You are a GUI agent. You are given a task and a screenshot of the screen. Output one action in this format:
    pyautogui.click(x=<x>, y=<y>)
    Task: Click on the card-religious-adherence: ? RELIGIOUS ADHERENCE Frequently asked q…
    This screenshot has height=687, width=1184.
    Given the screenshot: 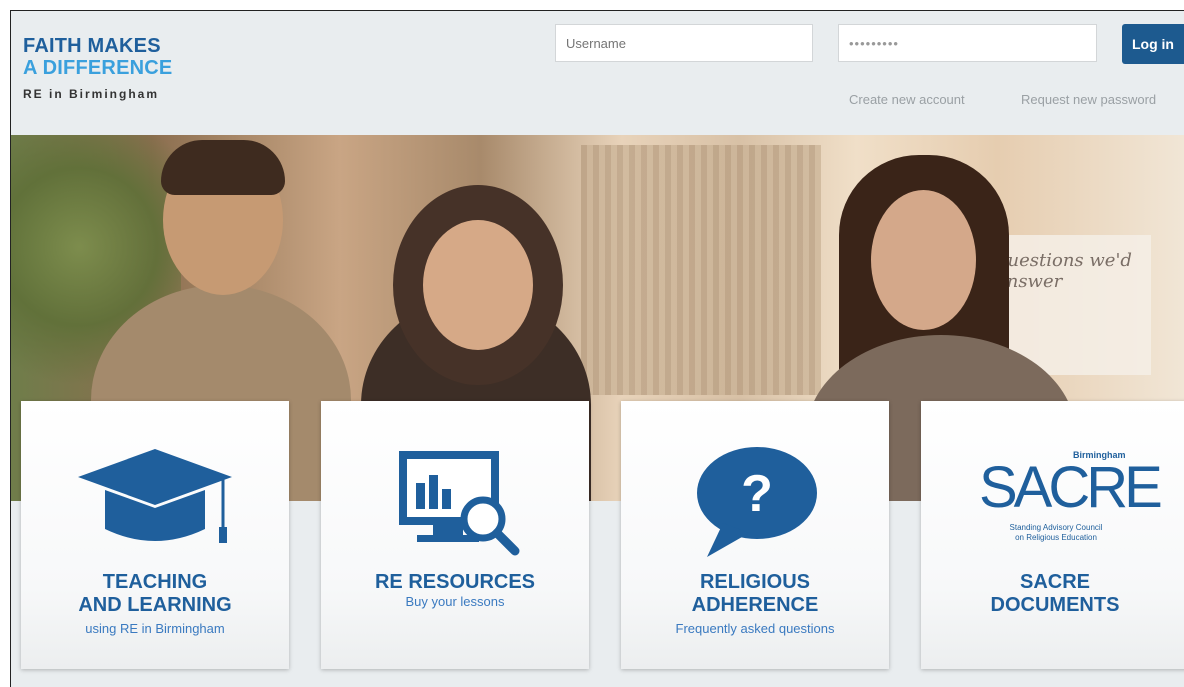 What is the action you would take?
    pyautogui.click(x=755, y=535)
    